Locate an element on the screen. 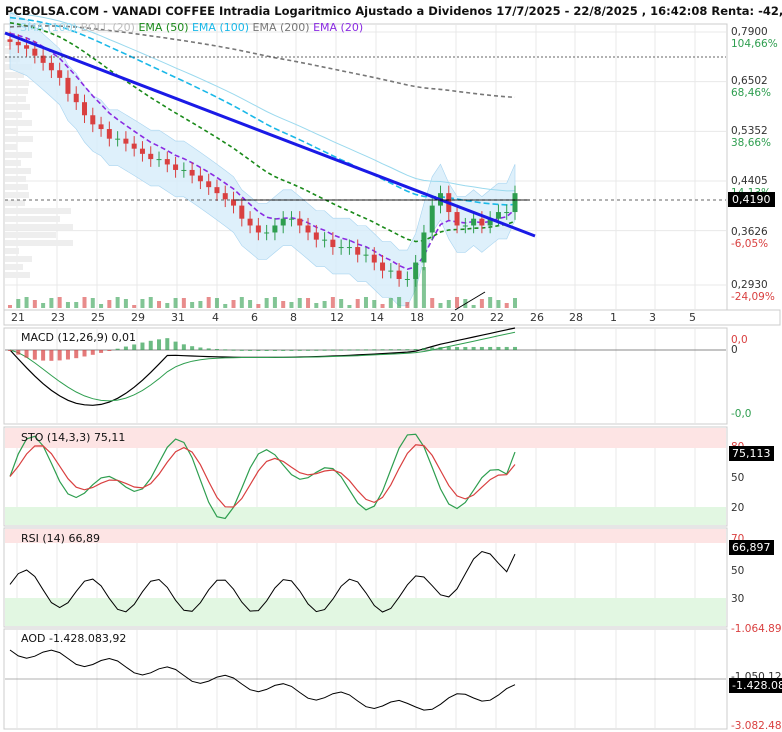  x-tick: 18 is located at coordinates (417, 317).